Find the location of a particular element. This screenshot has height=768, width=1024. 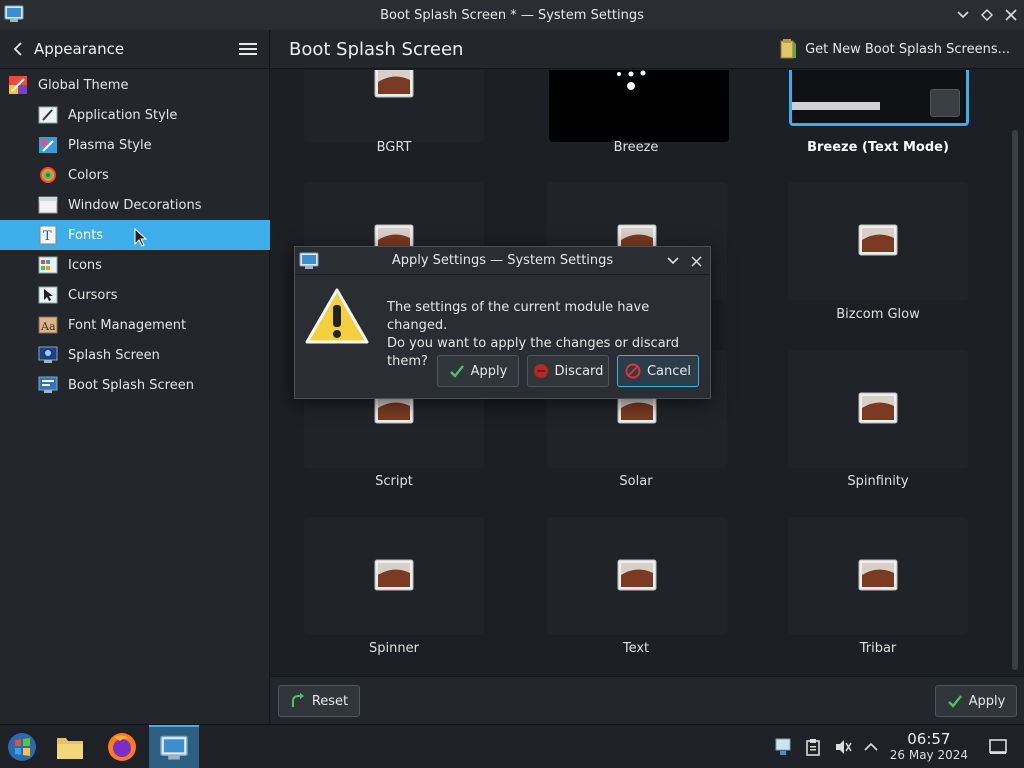

sidebar-item-label: Font Management is located at coordinates (127, 325).